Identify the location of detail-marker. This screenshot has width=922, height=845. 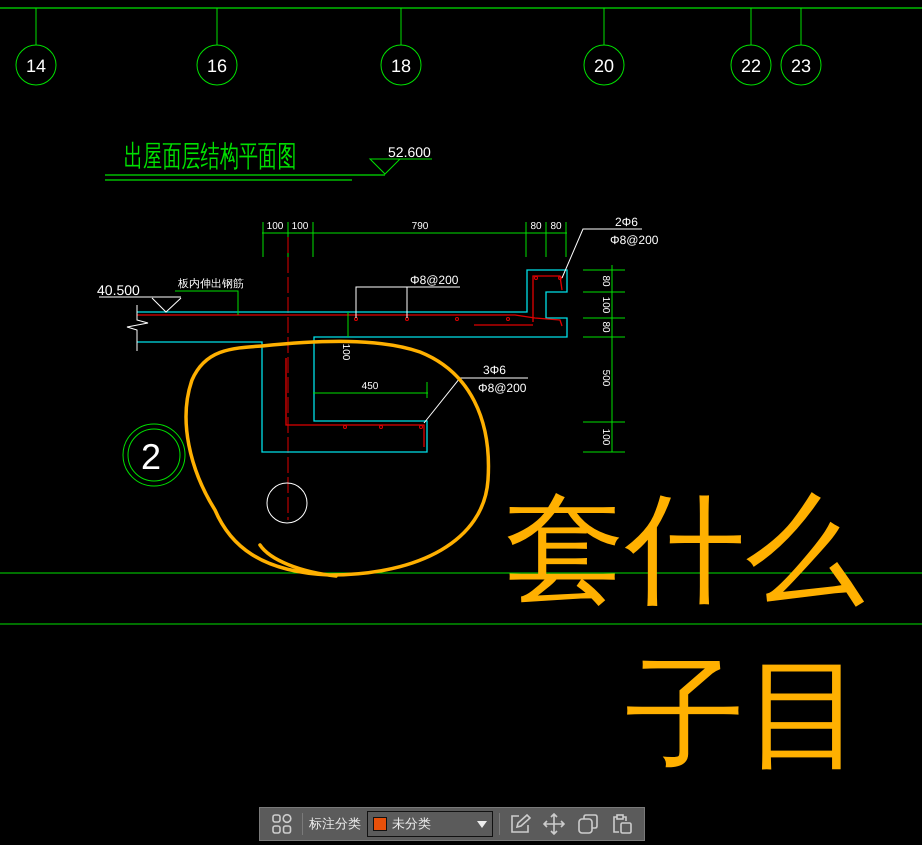
(154, 455).